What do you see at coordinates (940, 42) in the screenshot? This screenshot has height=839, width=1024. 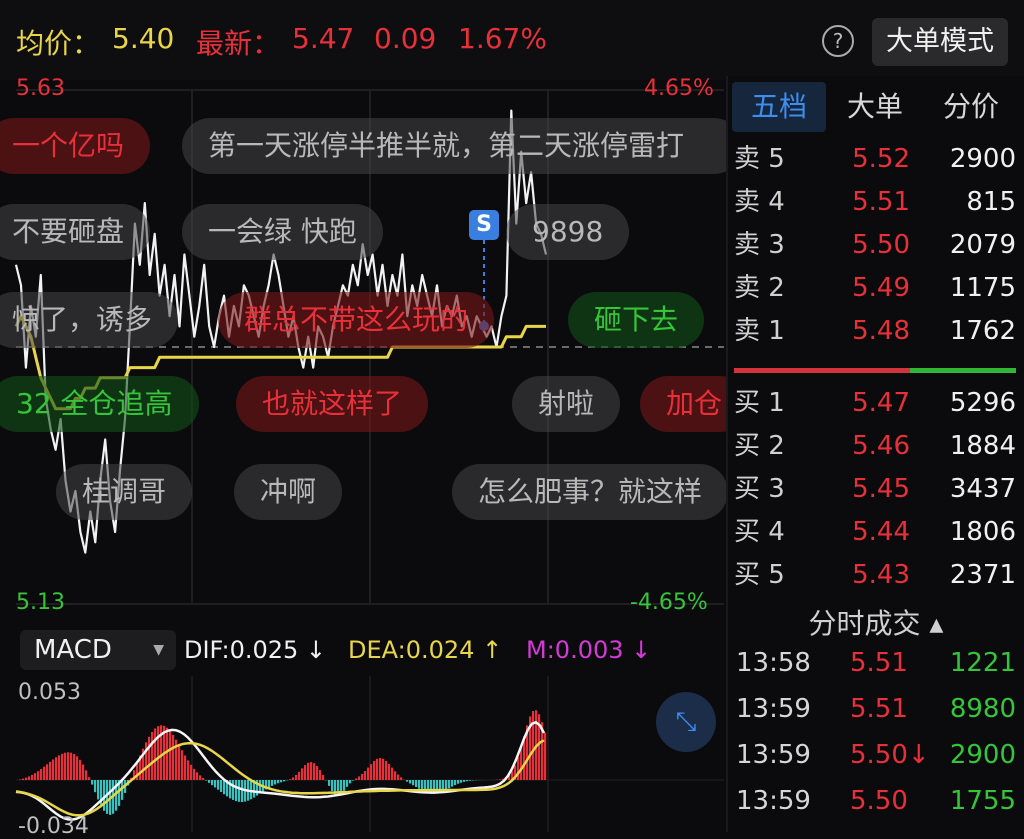 I see `big-order-mode-button: 大单模式` at bounding box center [940, 42].